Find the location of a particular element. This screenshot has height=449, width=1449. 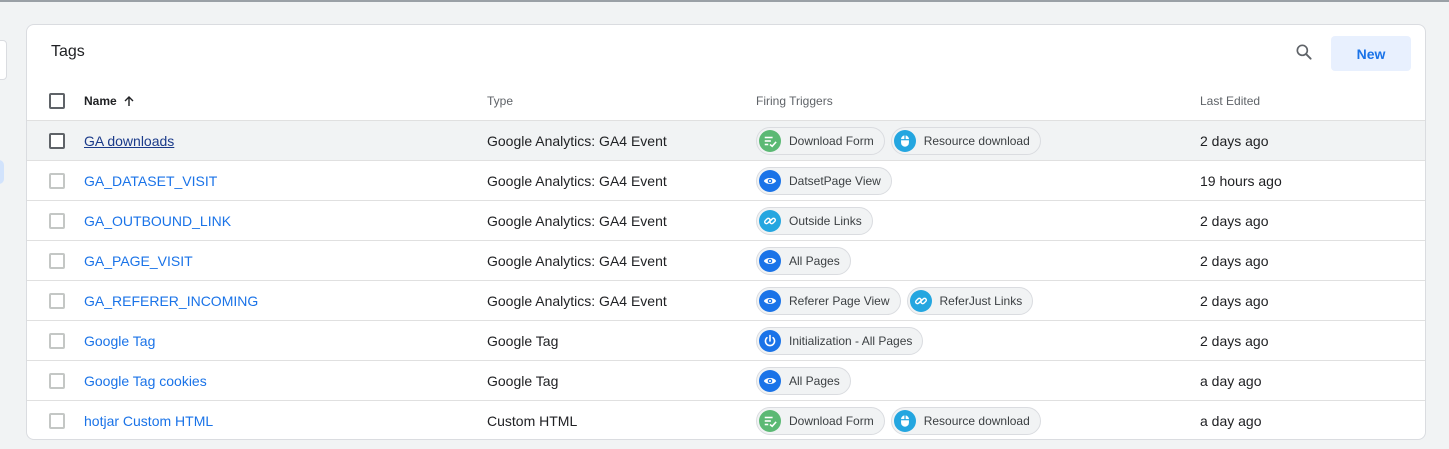

trigger-chip: Referer Page View is located at coordinates (828, 300).